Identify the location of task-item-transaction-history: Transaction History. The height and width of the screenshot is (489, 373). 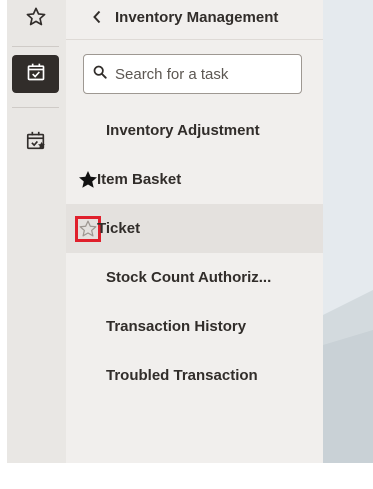
(194, 326).